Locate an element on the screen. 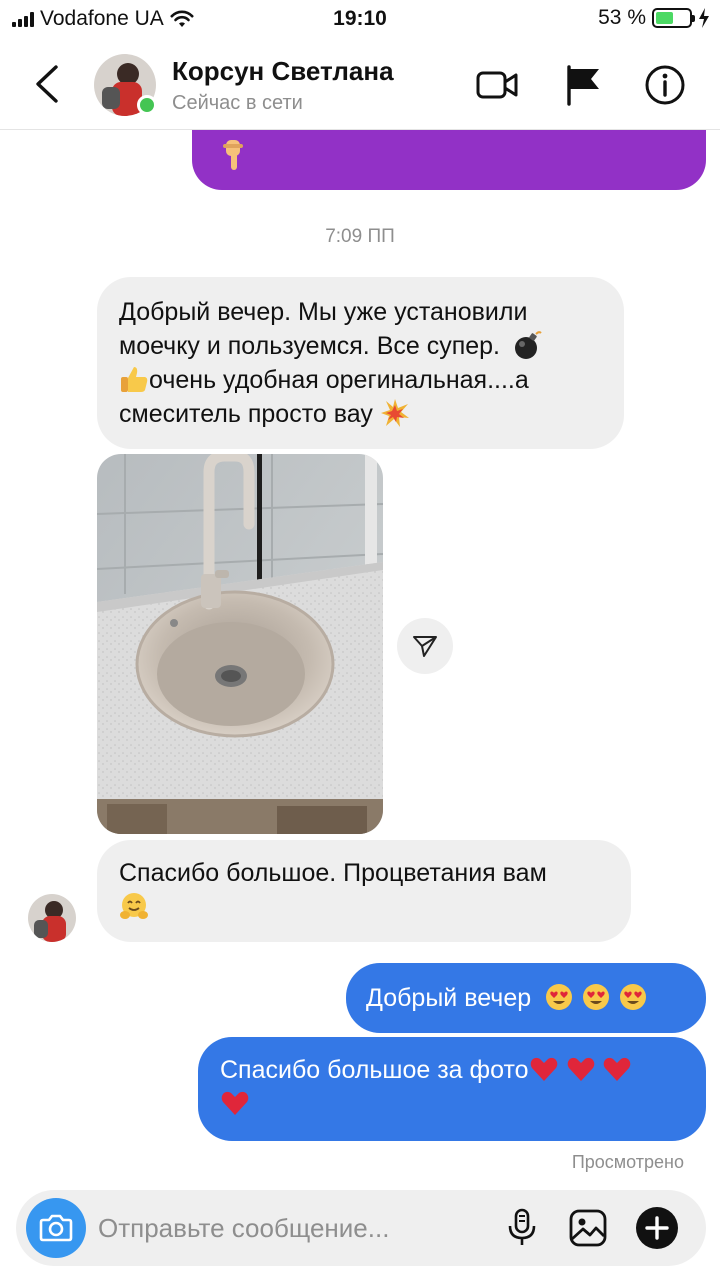  video-call-icon is located at coordinates (497, 85).